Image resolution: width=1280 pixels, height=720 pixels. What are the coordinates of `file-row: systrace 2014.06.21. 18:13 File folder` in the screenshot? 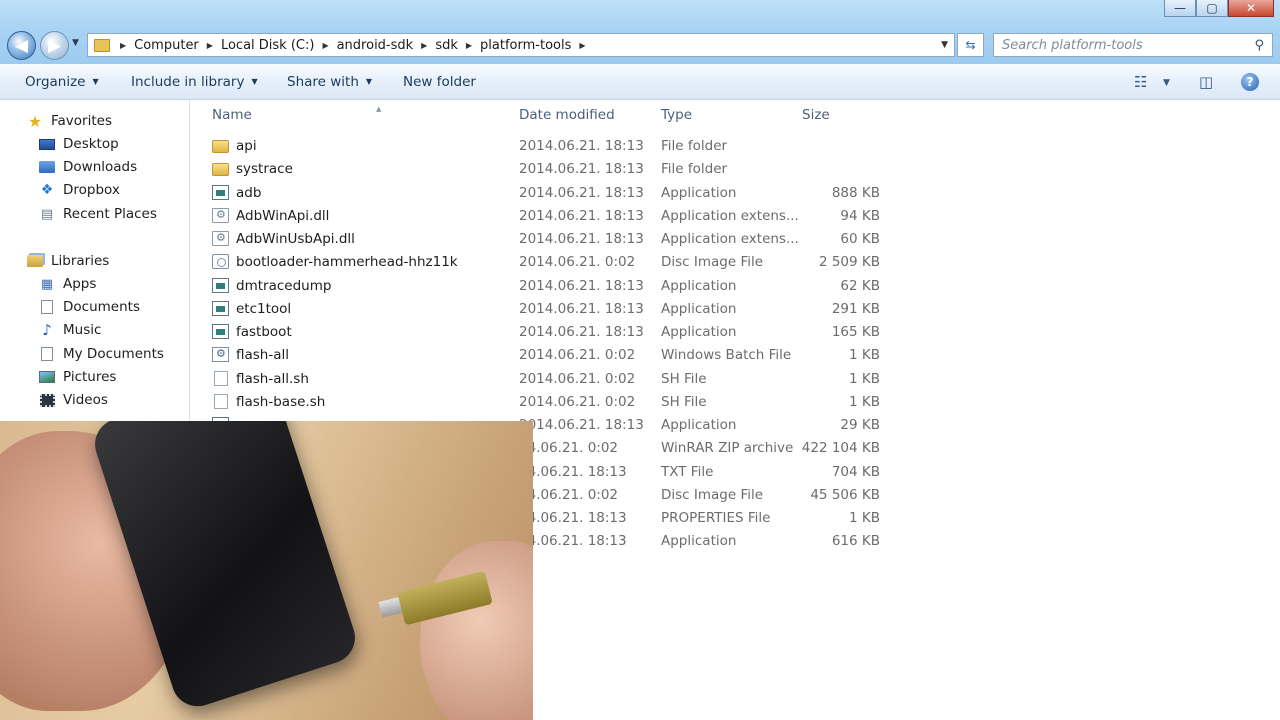 It's located at (690, 169).